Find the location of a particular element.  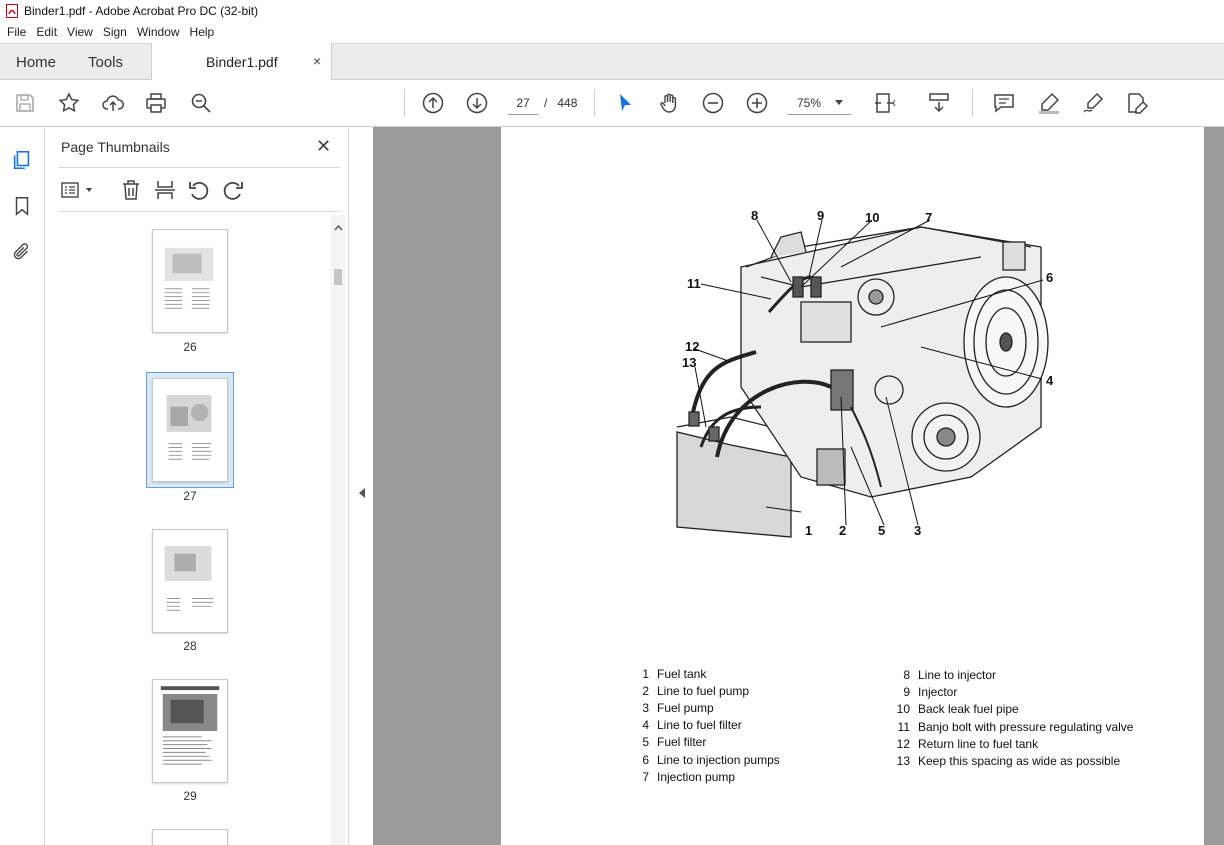

page-fit-icon is located at coordinates (885, 103).